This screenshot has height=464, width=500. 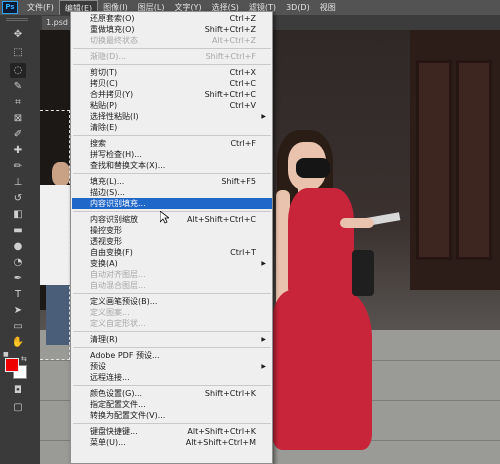 What do you see at coordinates (220, 442) in the screenshot?
I see `menu-item-shortcut: Alt+Shift+Ctrl+M` at bounding box center [220, 442].